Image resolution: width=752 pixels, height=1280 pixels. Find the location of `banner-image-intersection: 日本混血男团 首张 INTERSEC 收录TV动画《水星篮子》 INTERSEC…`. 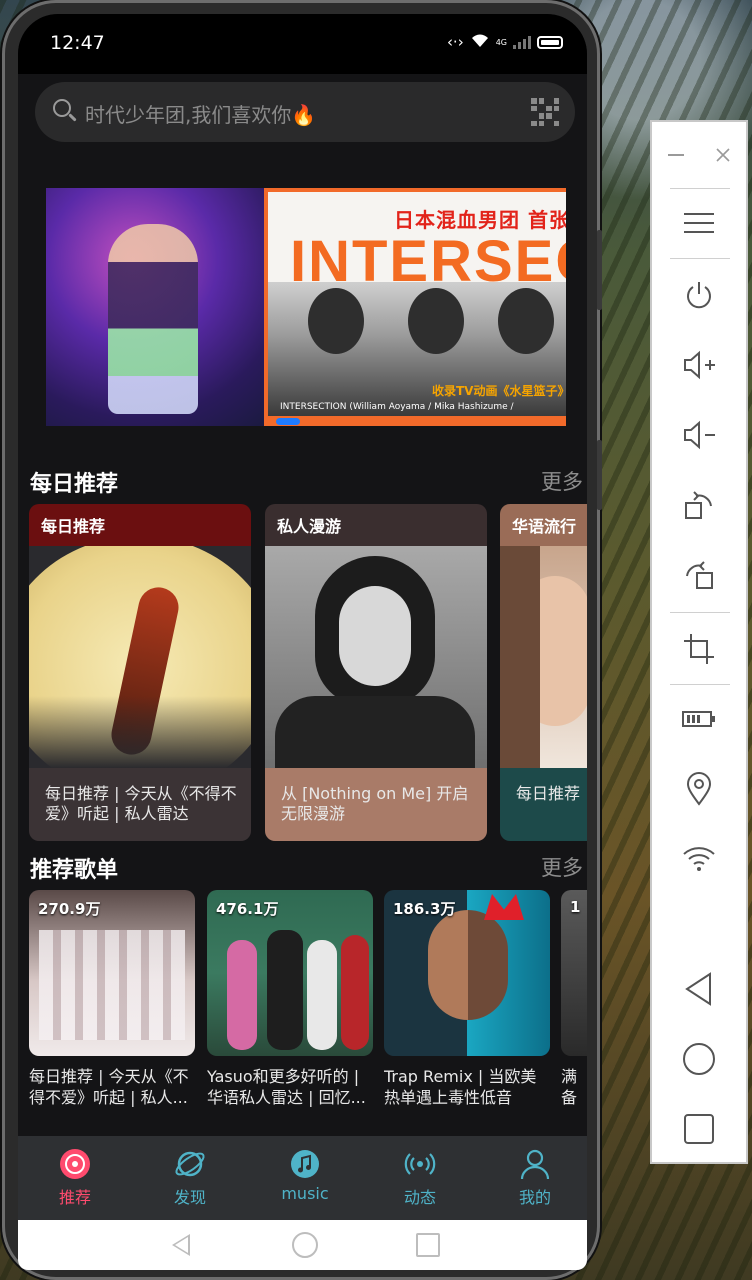

banner-image-intersection: 日本混血男团 首张 INTERSEC 收录TV动画《水星篮子》 INTERSEC… is located at coordinates (415, 307).